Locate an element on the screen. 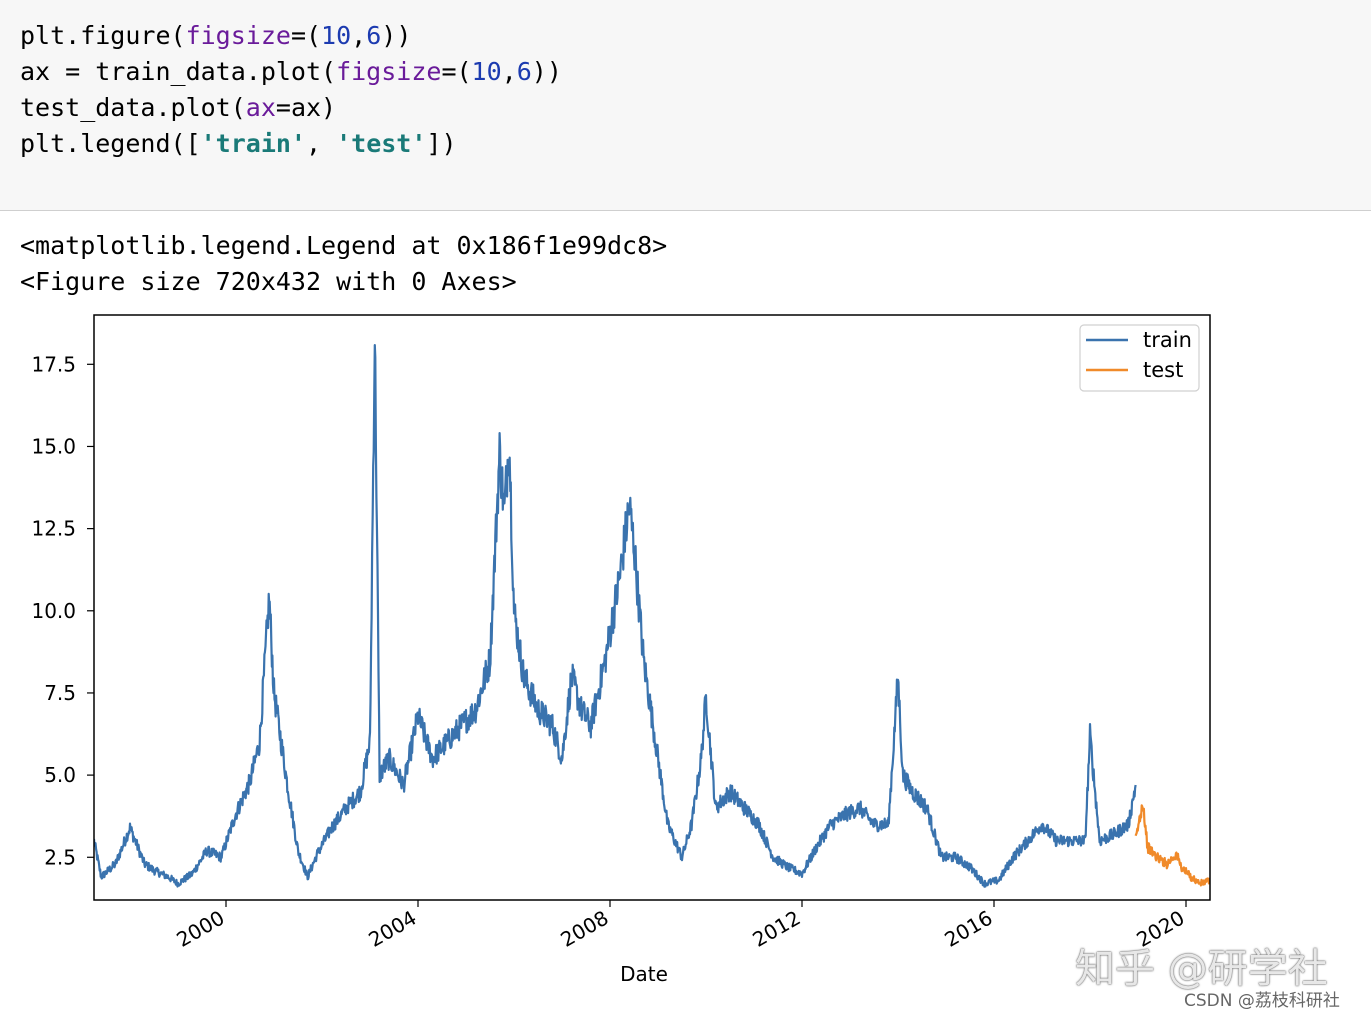 The width and height of the screenshot is (1371, 1017). series-line-test is located at coordinates (1173, 845).